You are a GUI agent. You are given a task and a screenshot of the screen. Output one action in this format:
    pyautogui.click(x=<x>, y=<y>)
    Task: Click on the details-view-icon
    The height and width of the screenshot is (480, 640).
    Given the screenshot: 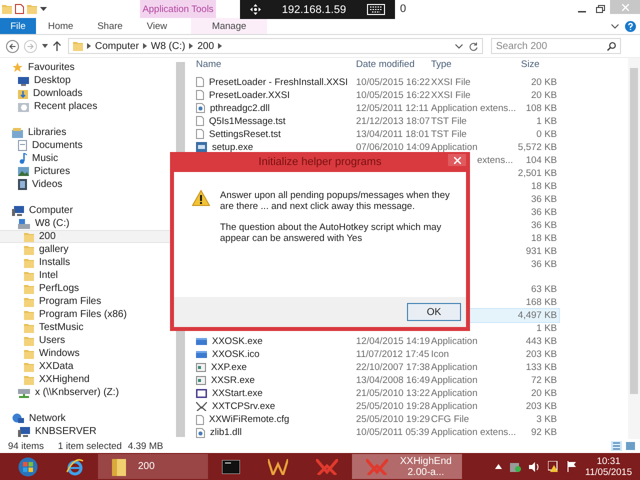 What is the action you would take?
    pyautogui.click(x=616, y=446)
    